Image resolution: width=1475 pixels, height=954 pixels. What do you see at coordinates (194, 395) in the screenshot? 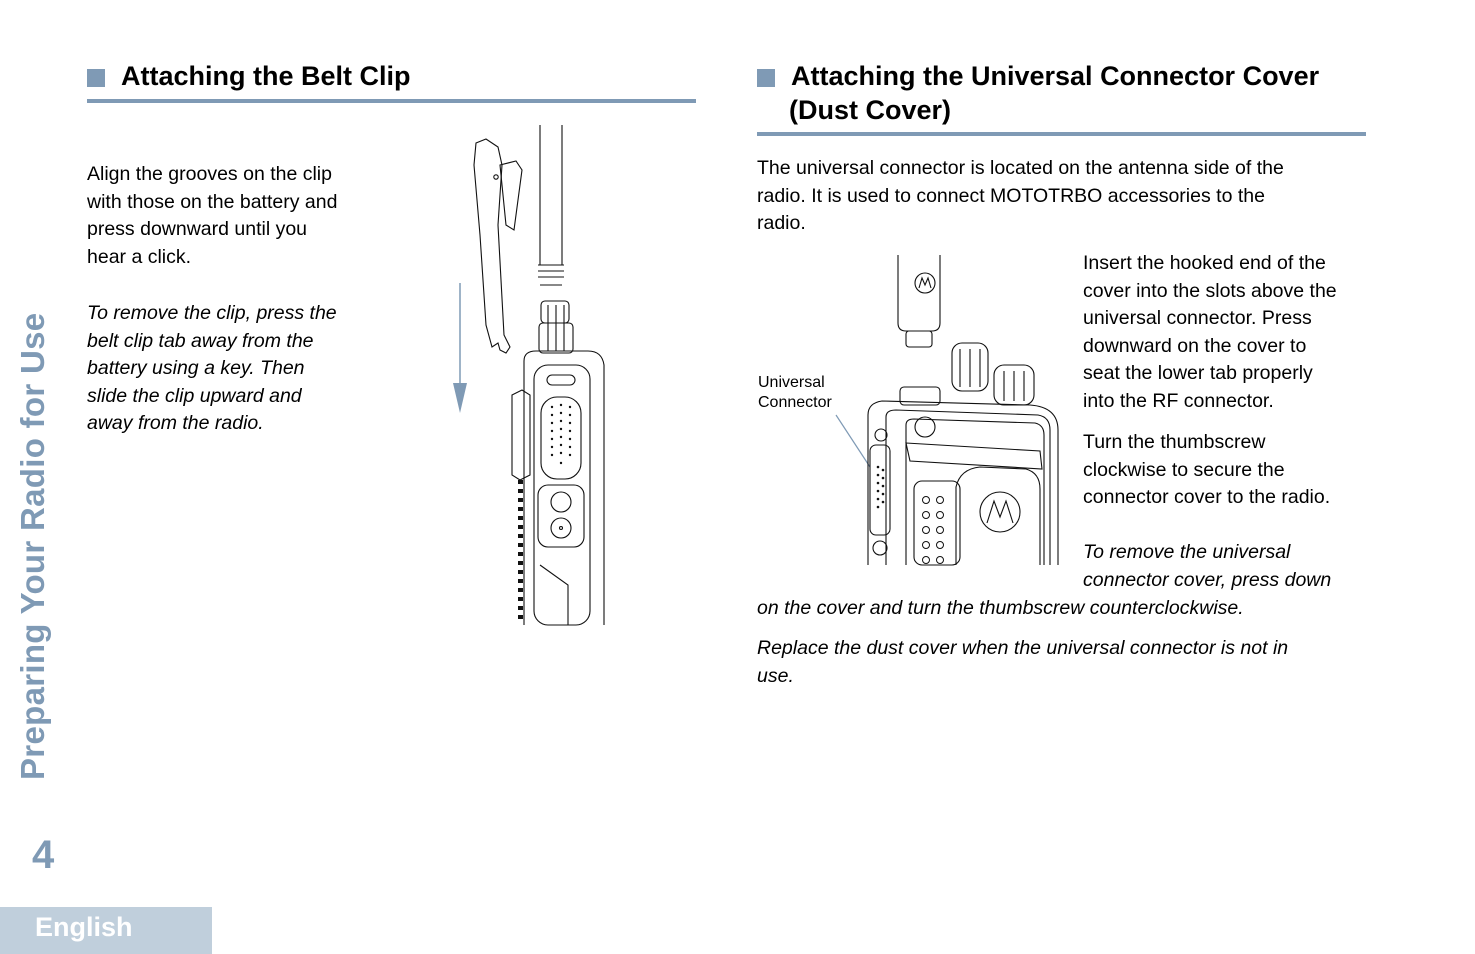
I see `text-line: slide the clip upward and` at bounding box center [194, 395].